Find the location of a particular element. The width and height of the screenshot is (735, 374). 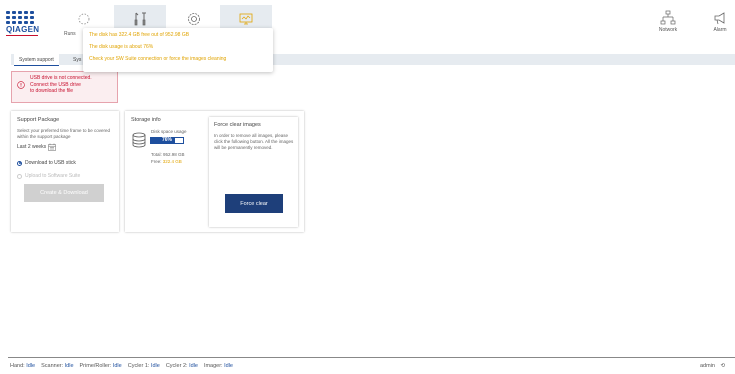

storage-title: Storage info is located at coordinates (146, 120).